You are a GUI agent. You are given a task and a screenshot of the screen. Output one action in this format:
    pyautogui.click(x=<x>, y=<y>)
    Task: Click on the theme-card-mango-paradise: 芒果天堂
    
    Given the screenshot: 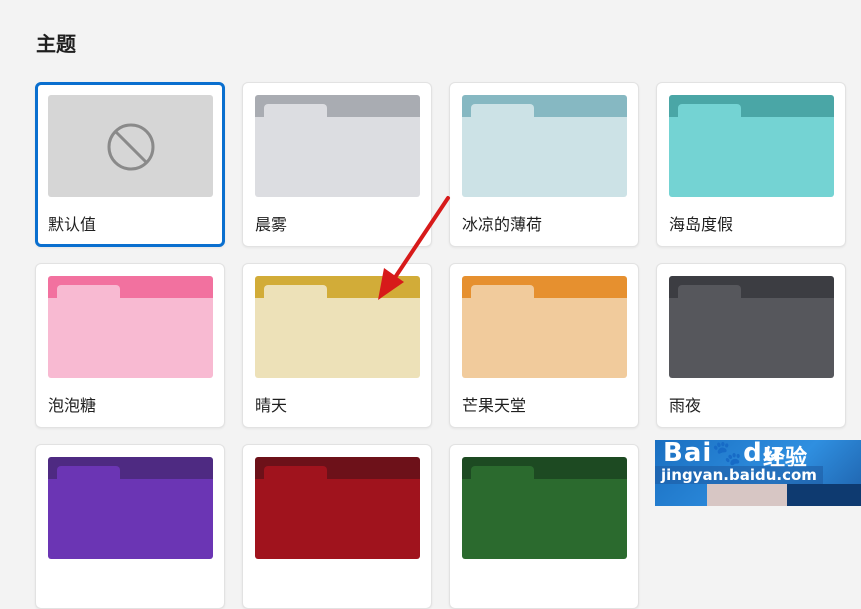 What is the action you would take?
    pyautogui.click(x=544, y=345)
    